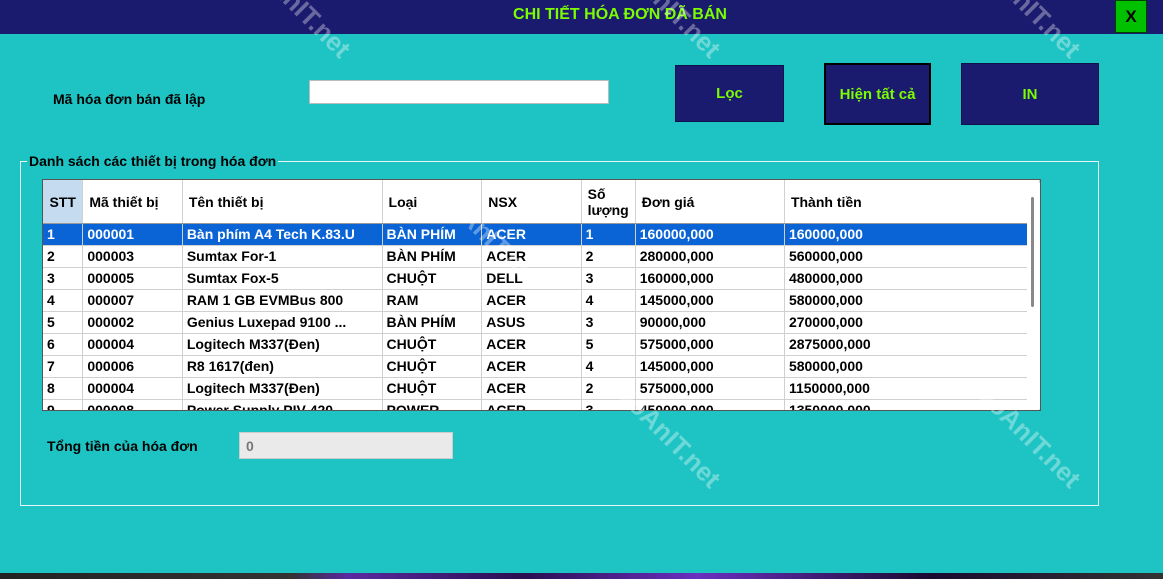 The width and height of the screenshot is (1163, 579). What do you see at coordinates (581, 576) in the screenshot?
I see `background-strip` at bounding box center [581, 576].